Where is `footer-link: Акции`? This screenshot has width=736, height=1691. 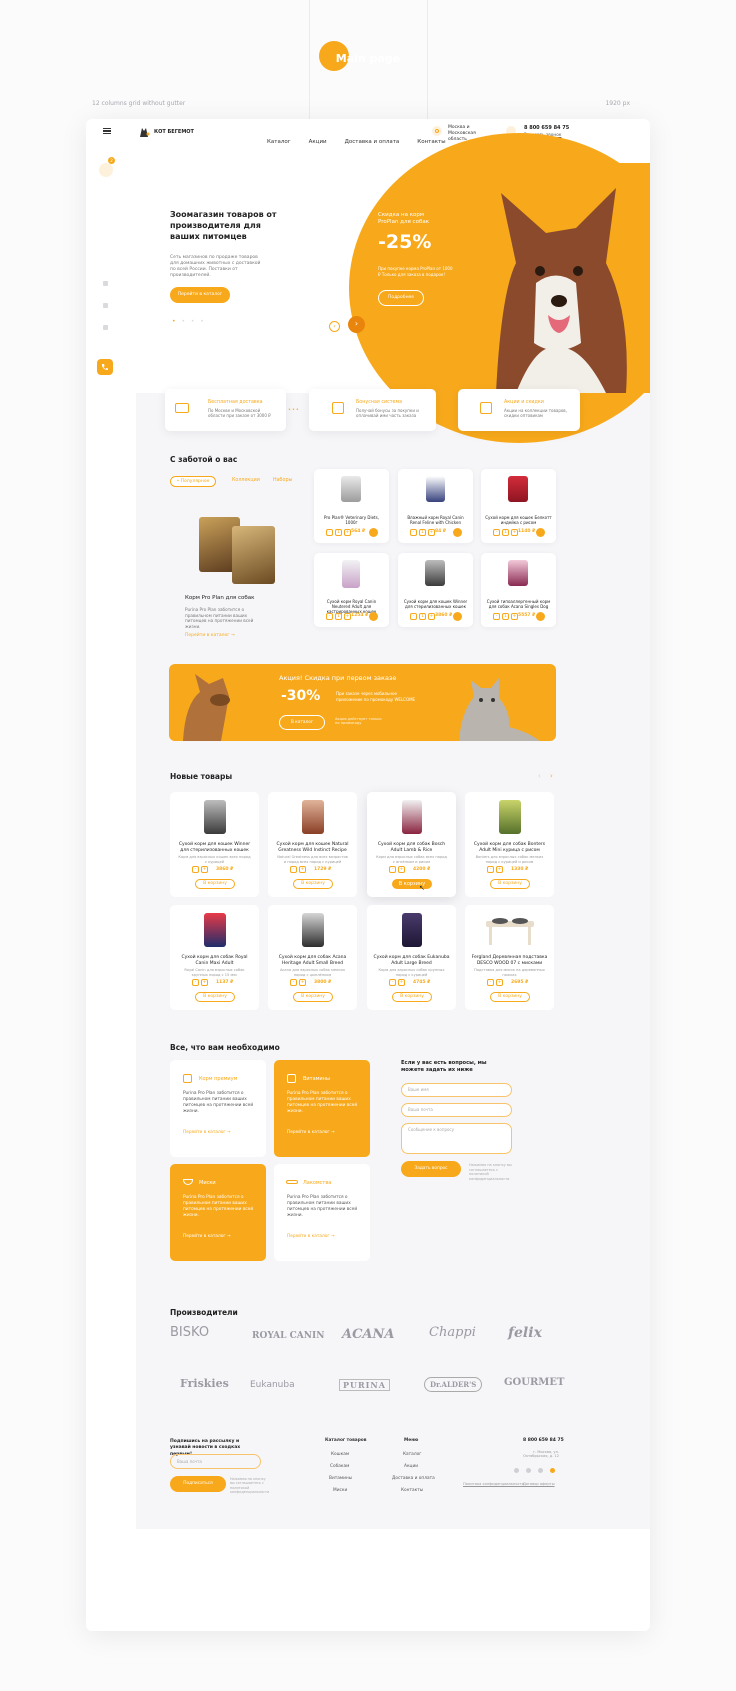
footer-link: Акции is located at coordinates (411, 1466).